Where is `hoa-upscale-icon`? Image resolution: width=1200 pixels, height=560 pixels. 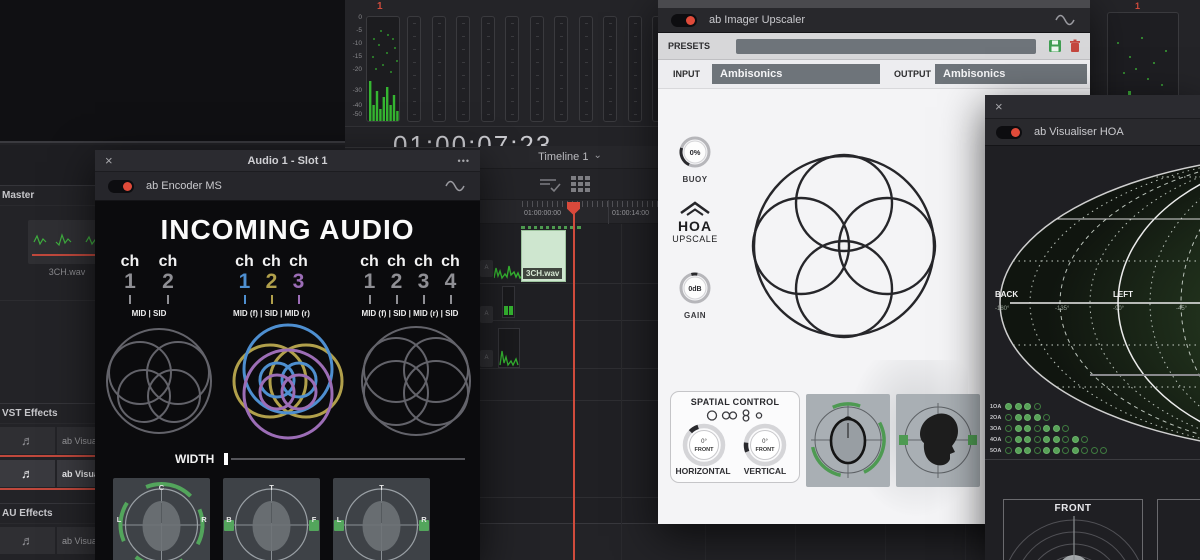 hoa-upscale-icon is located at coordinates (695, 208).